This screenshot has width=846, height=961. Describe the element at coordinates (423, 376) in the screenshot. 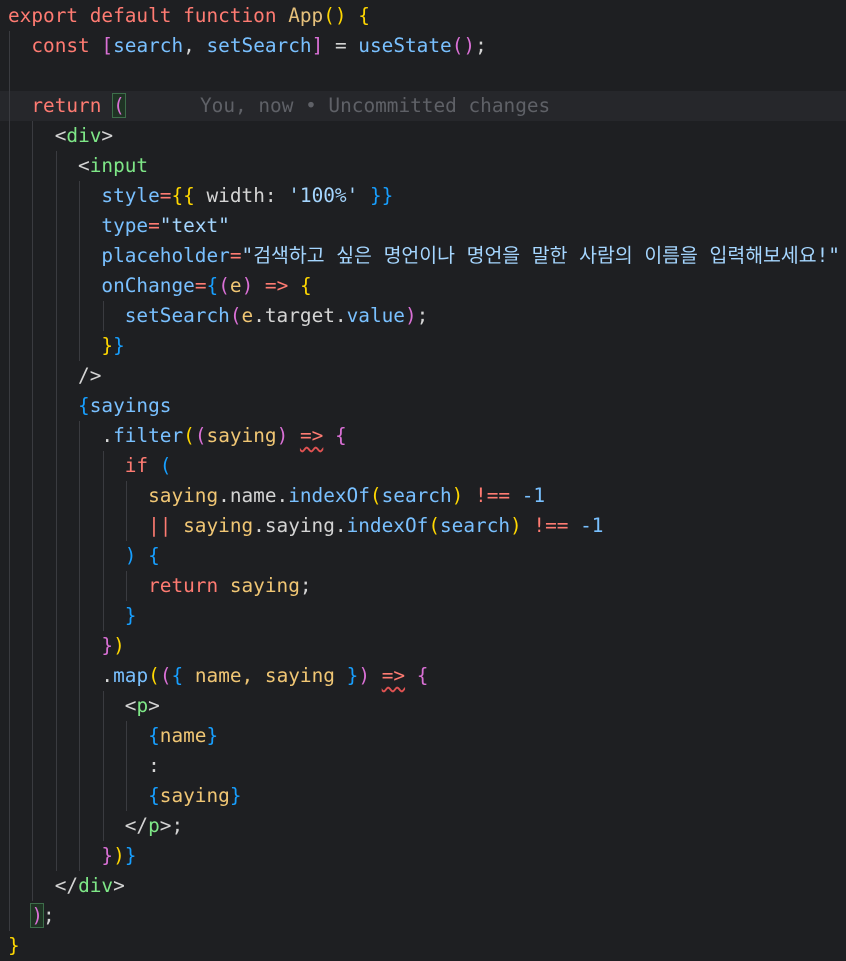

I see `code-line: />` at that location.